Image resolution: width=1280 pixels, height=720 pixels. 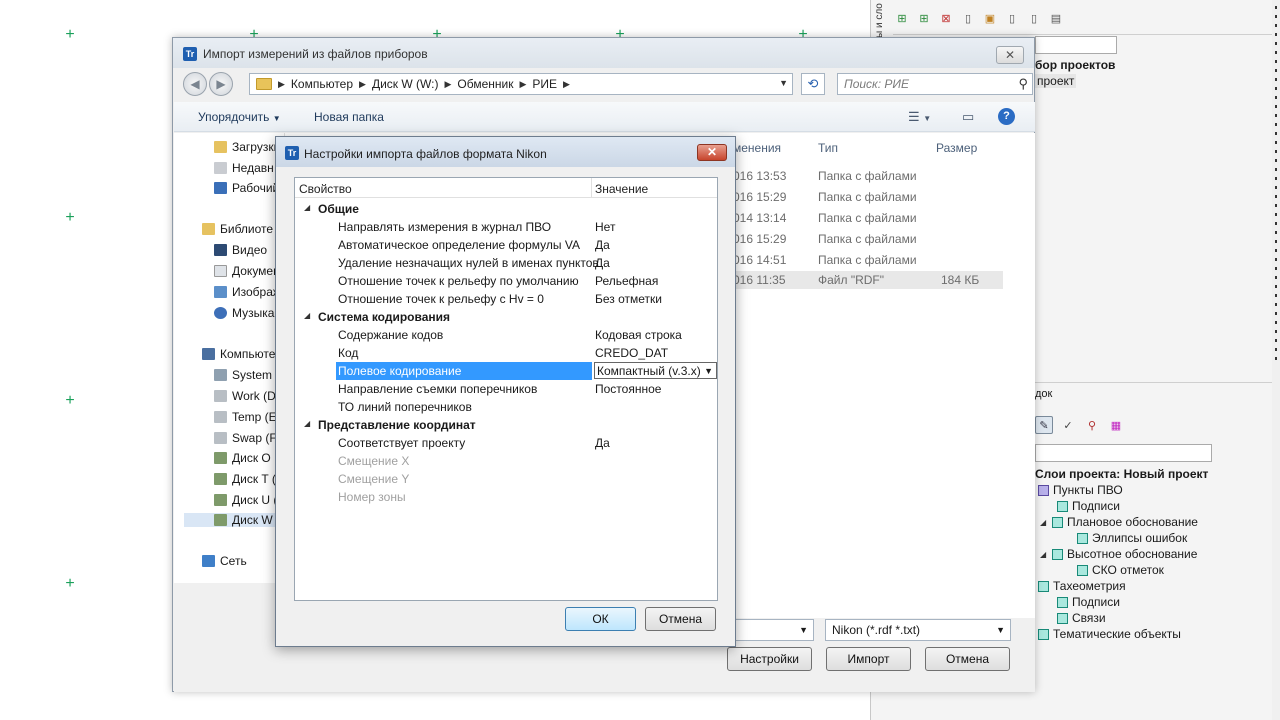 What do you see at coordinates (244, 168) in the screenshot?
I see `nav-item-recent: Недавн` at bounding box center [244, 168].